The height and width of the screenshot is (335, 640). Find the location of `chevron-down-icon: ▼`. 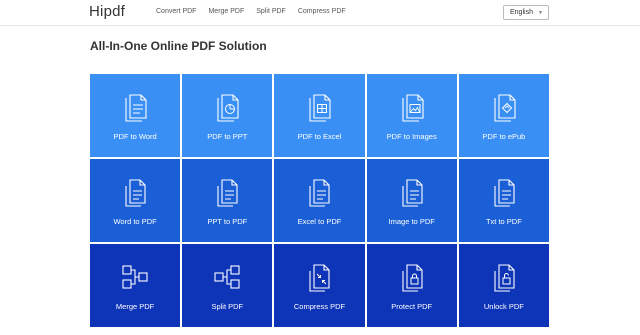

chevron-down-icon: ▼ is located at coordinates (540, 13).